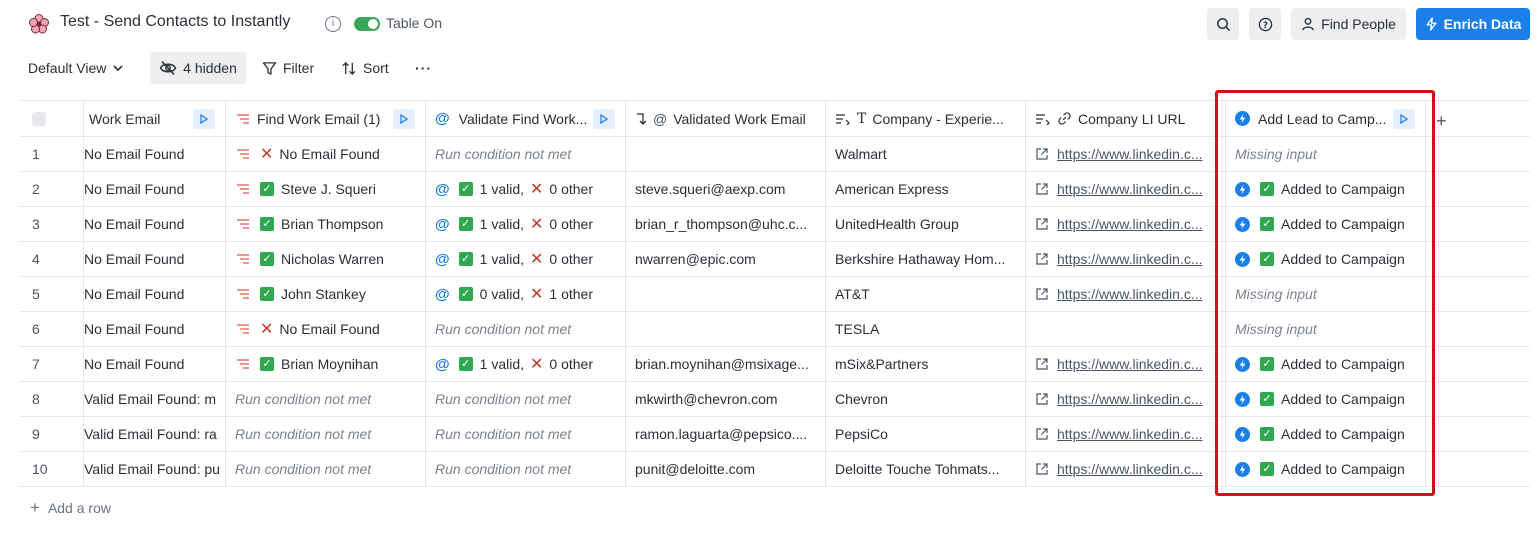 The width and height of the screenshot is (1540, 560). I want to click on column-header-work-email: Work Email, so click(154, 118).